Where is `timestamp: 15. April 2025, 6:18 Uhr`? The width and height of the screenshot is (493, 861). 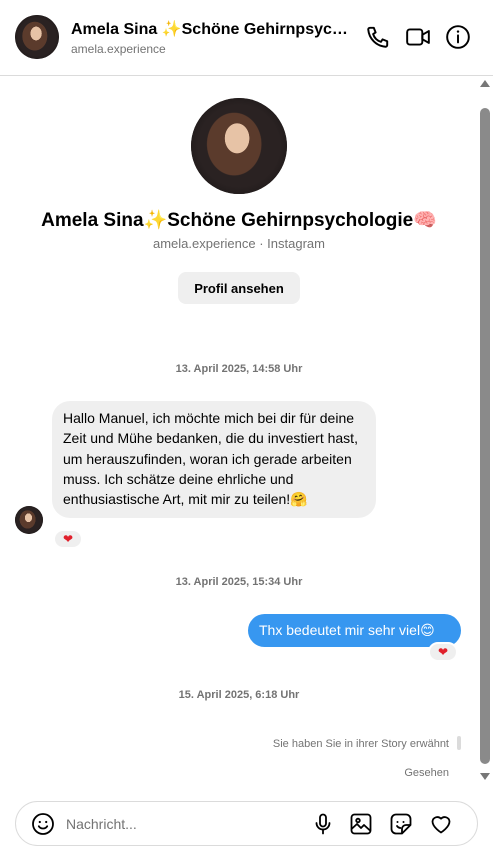 timestamp: 15. April 2025, 6:18 Uhr is located at coordinates (239, 695).